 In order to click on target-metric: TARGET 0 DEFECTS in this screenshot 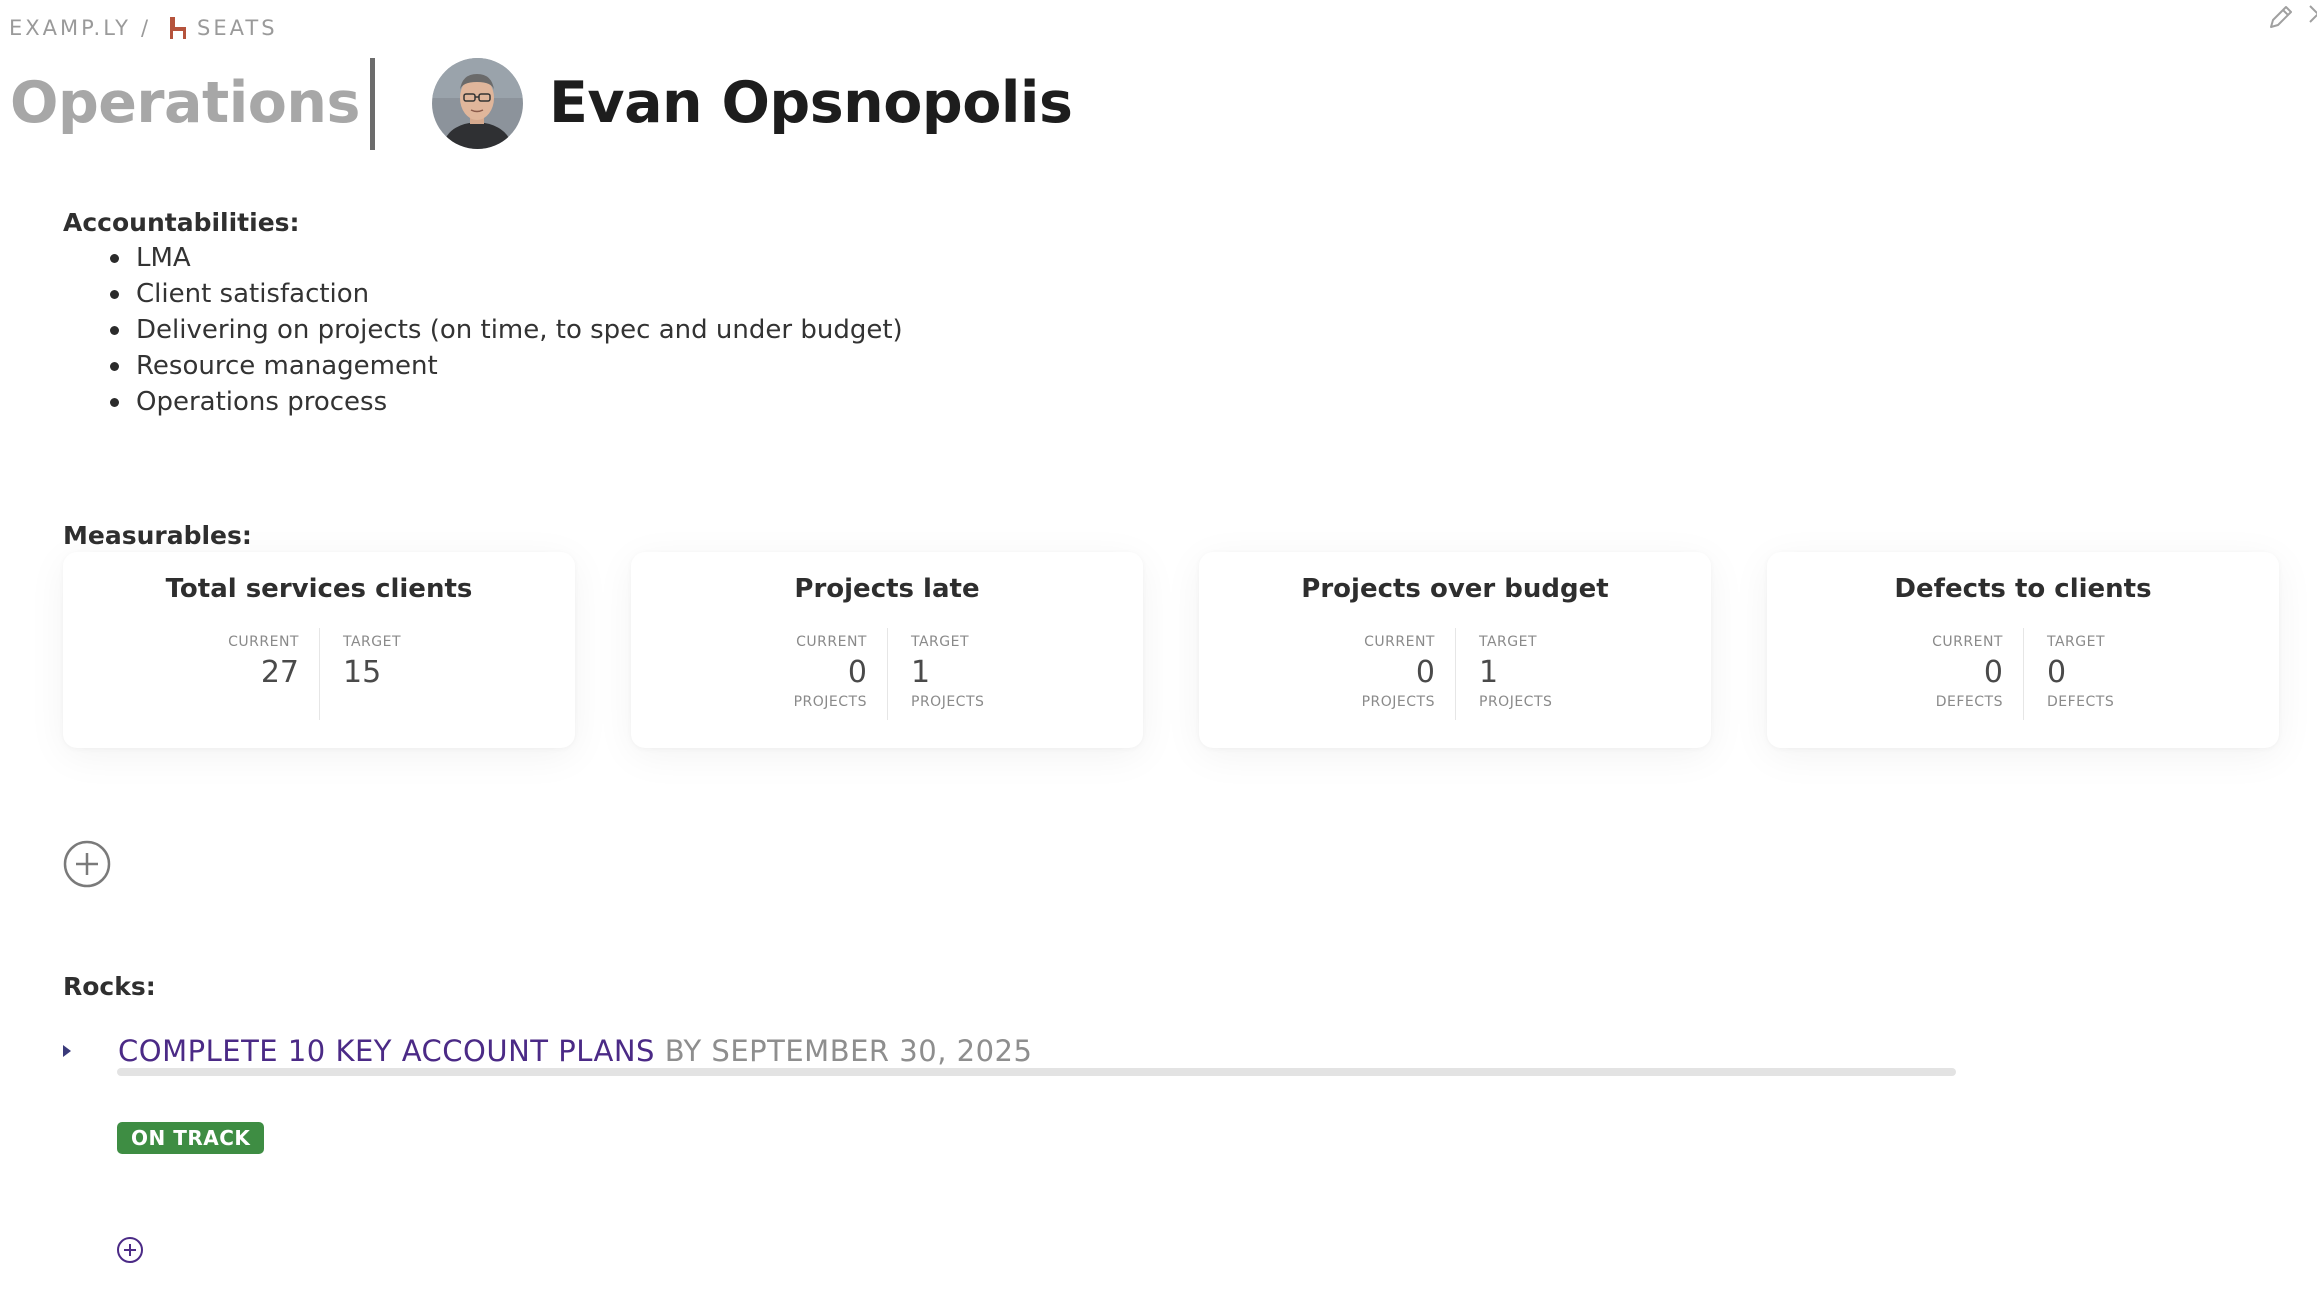, I will do `click(2097, 672)`.